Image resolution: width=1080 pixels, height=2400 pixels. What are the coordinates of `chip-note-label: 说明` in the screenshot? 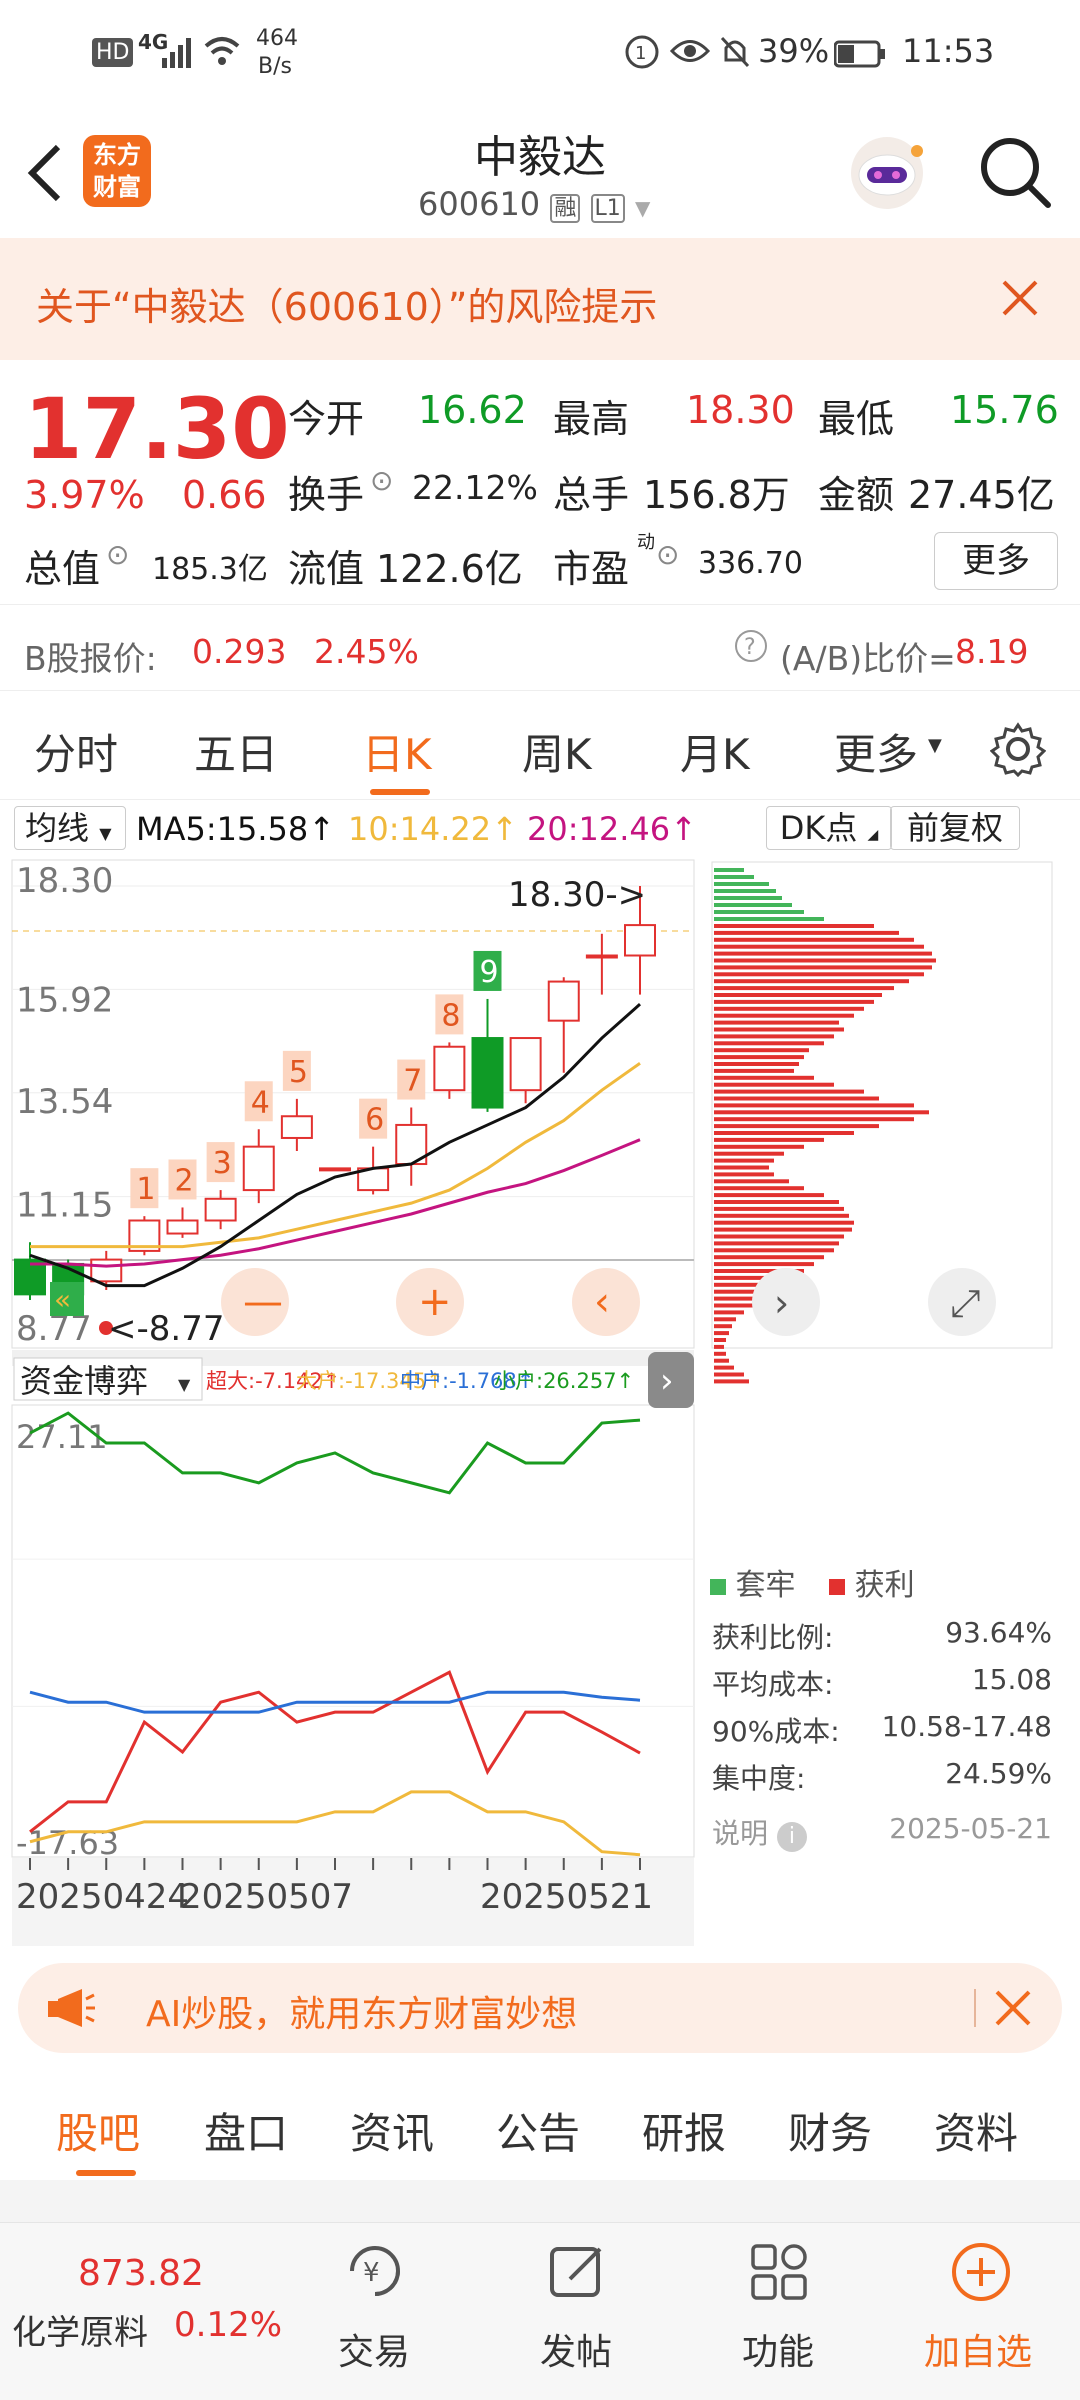 It's located at (740, 1833).